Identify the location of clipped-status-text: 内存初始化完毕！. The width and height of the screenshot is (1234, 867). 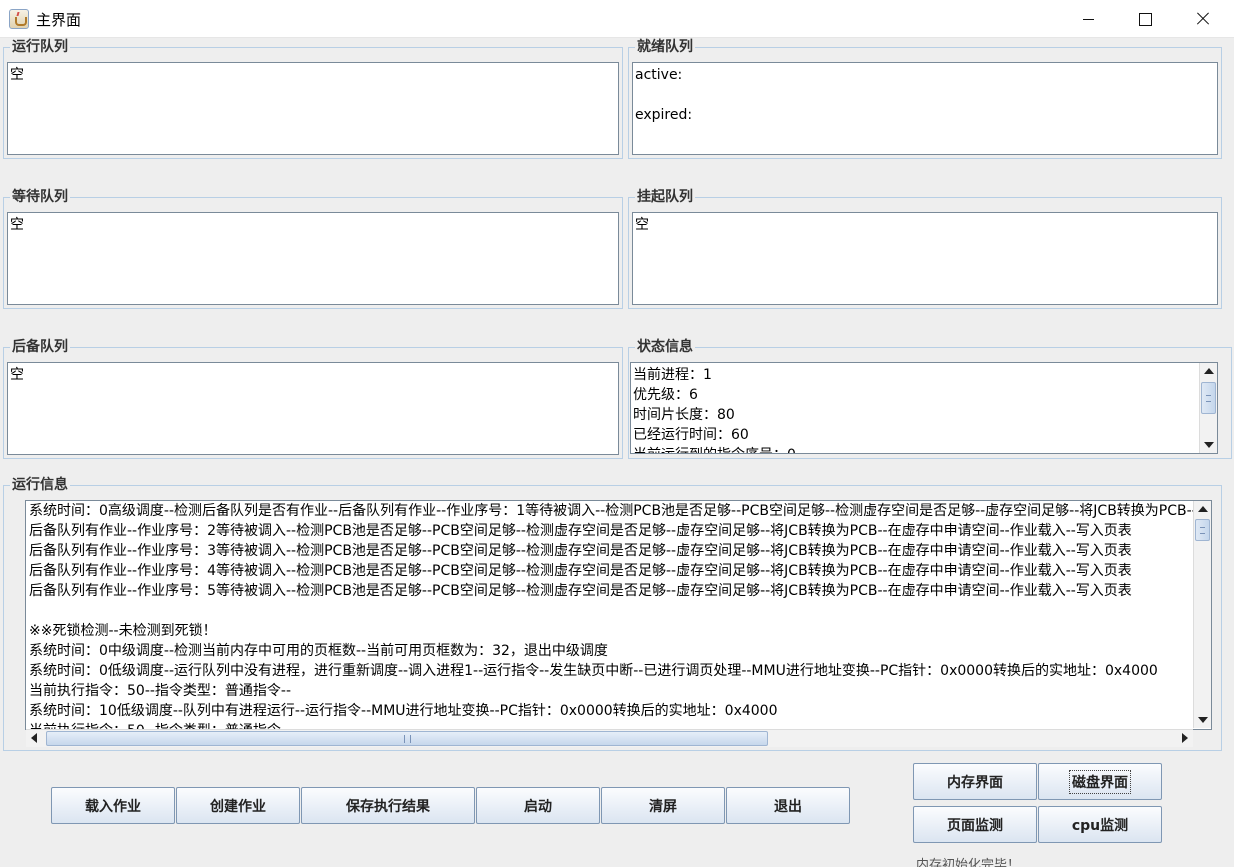
(968, 862).